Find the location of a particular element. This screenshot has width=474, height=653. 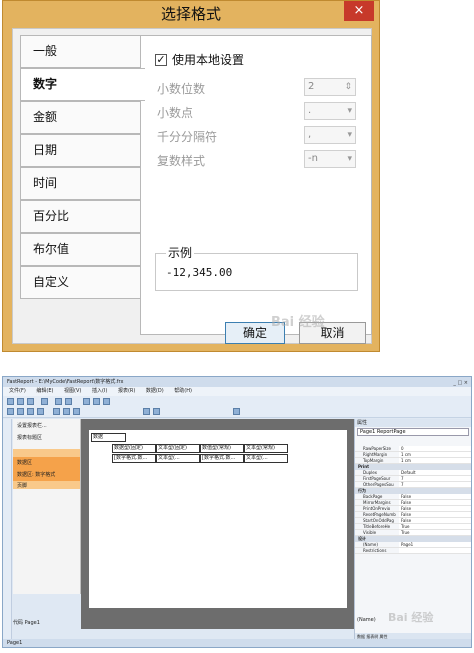

property-description: (Name) is located at coordinates (366, 620).